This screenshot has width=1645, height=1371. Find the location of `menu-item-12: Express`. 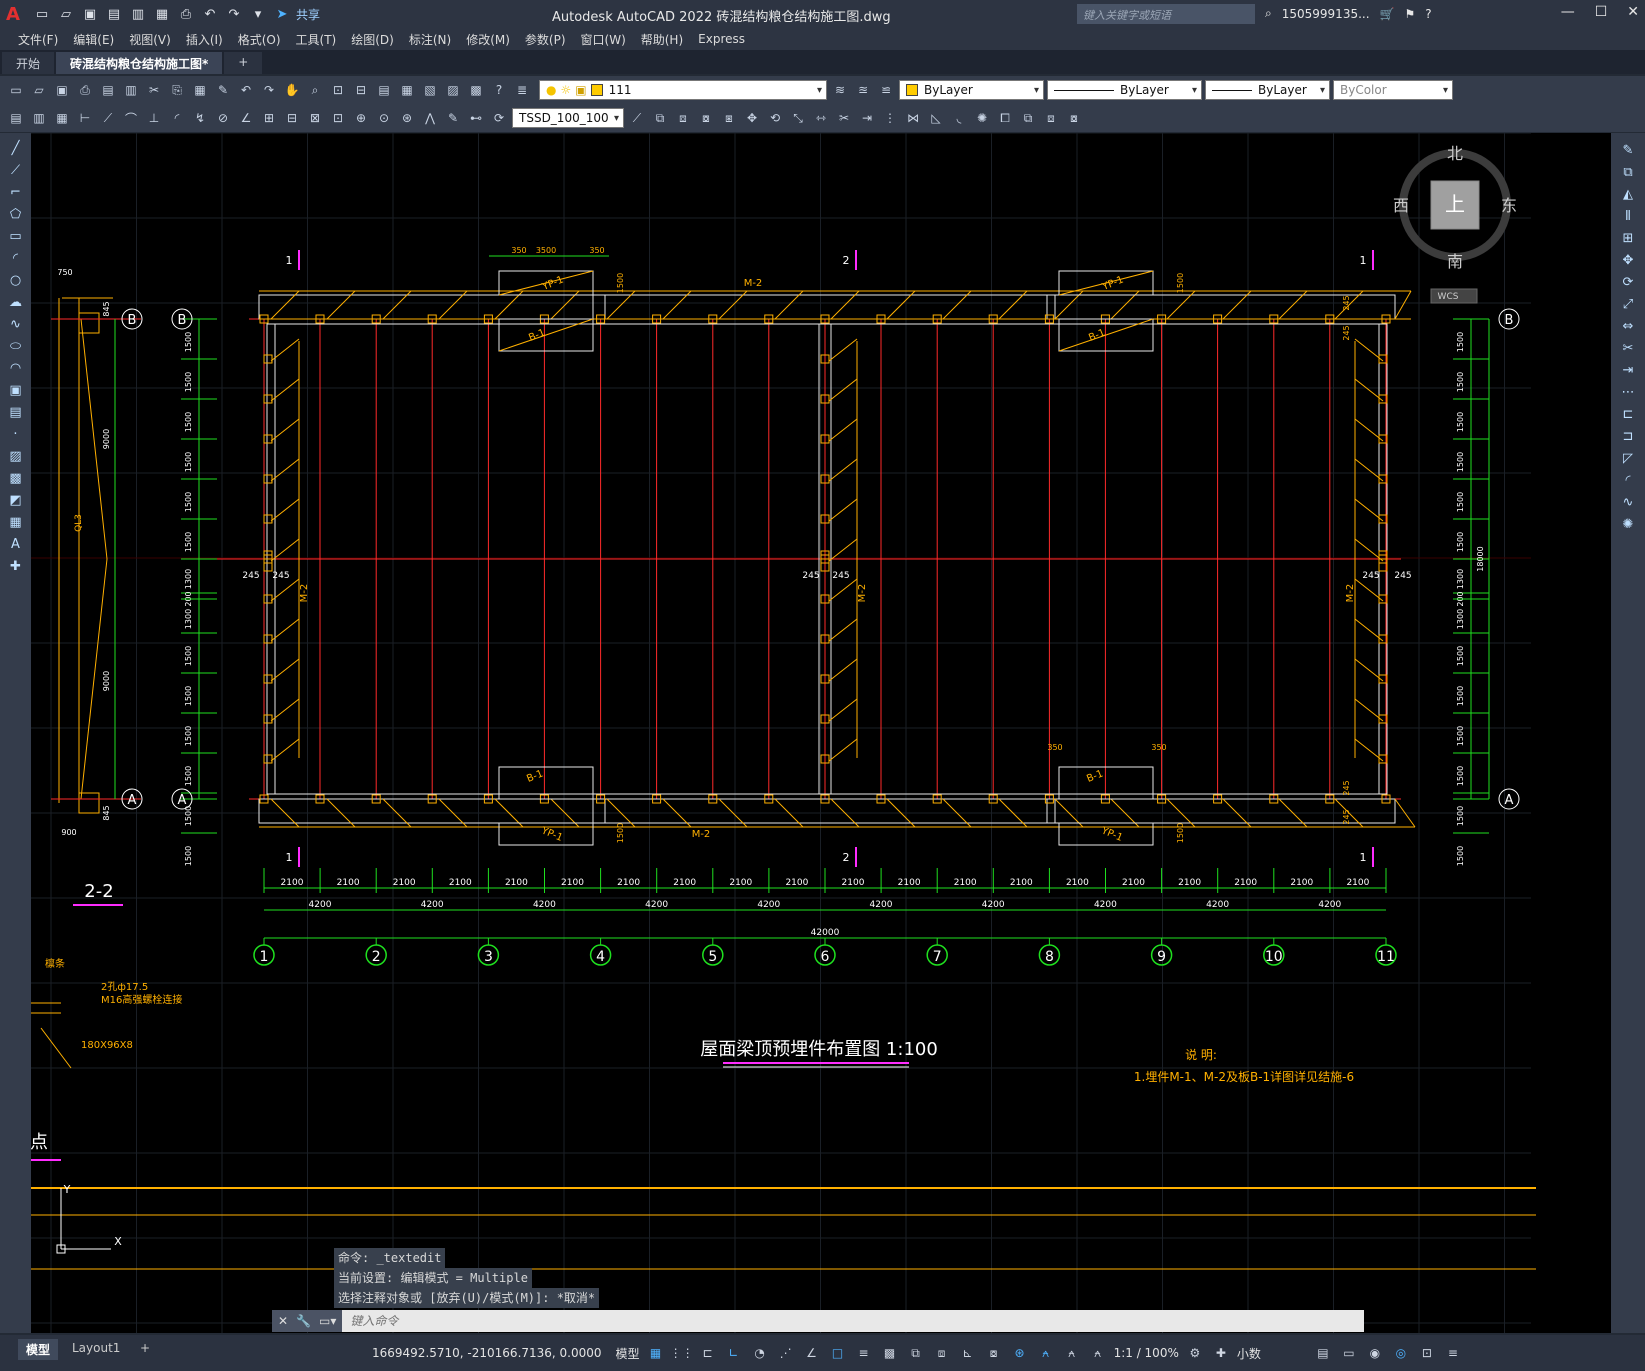

menu-item-12: Express is located at coordinates (729, 39).